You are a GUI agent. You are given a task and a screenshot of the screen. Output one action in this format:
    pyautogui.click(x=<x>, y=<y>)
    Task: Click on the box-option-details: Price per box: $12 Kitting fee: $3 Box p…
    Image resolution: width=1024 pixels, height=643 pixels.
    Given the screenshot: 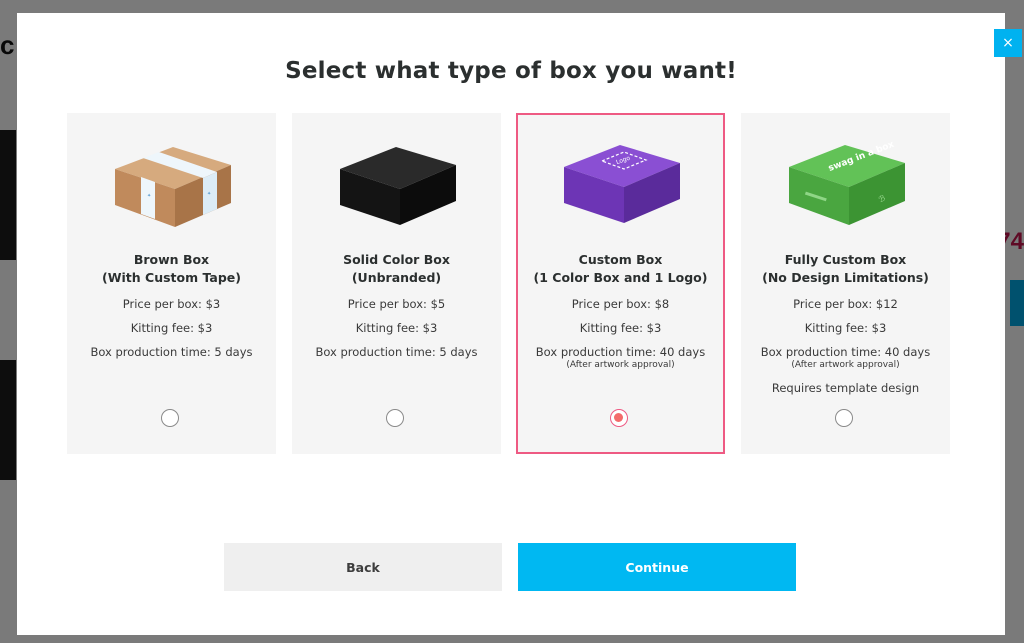 What is the action you would take?
    pyautogui.click(x=845, y=346)
    